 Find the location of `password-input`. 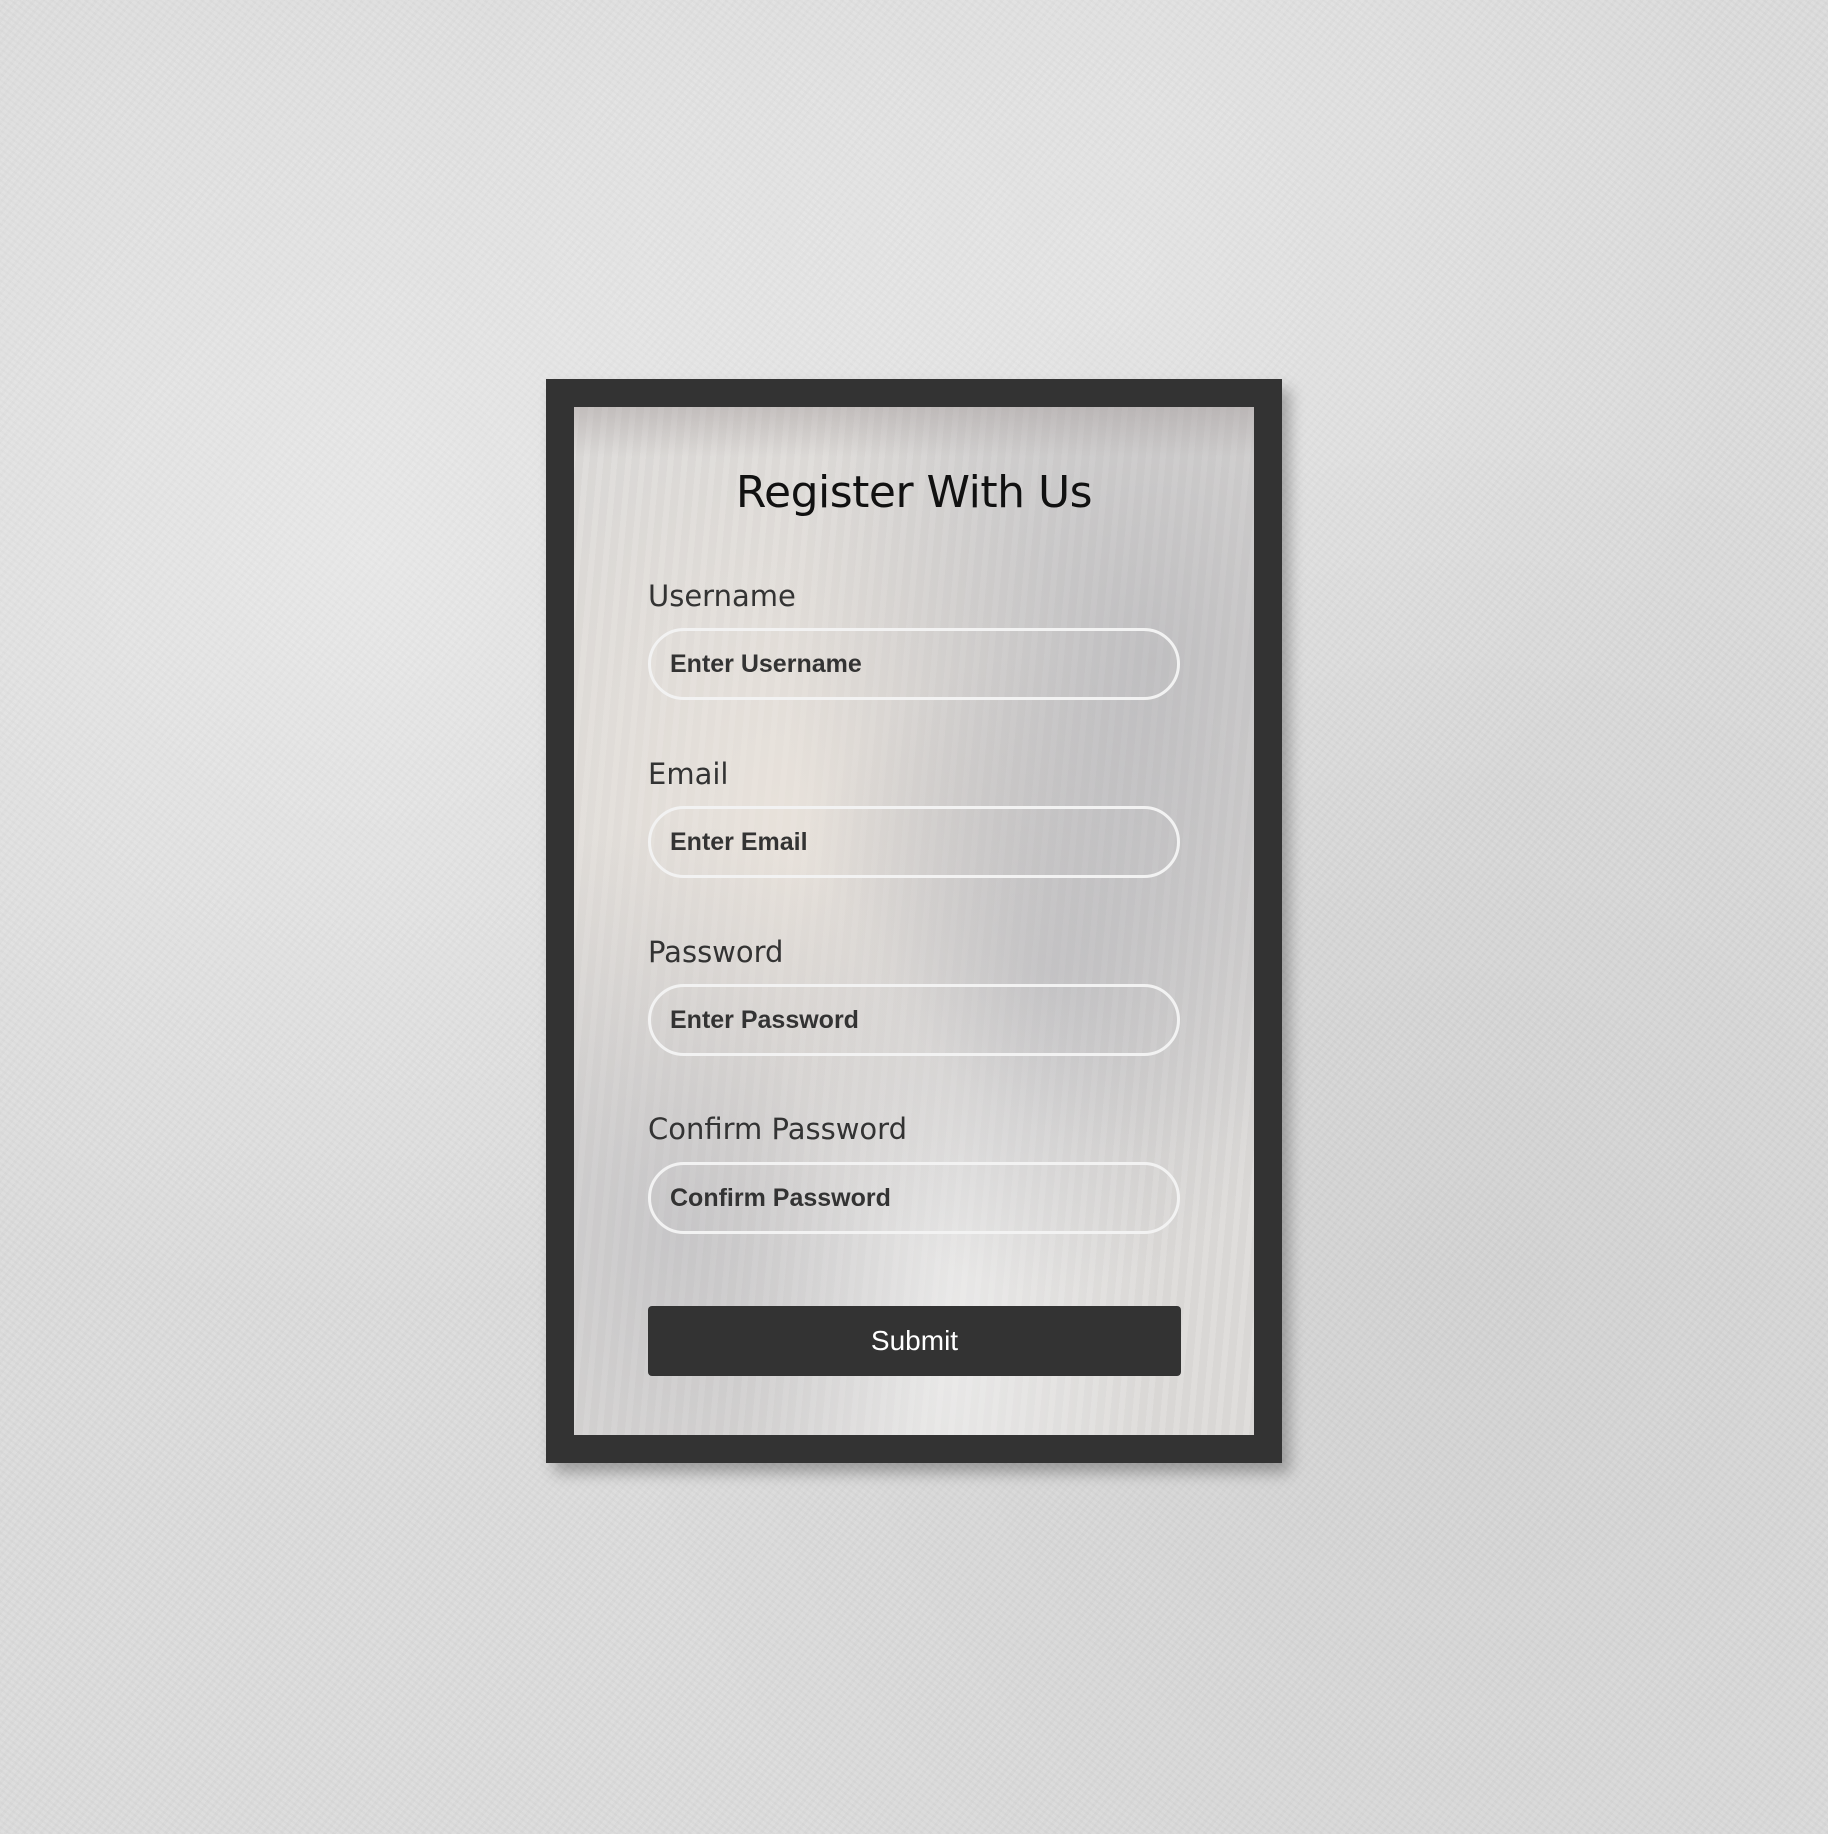

password-input is located at coordinates (914, 1020).